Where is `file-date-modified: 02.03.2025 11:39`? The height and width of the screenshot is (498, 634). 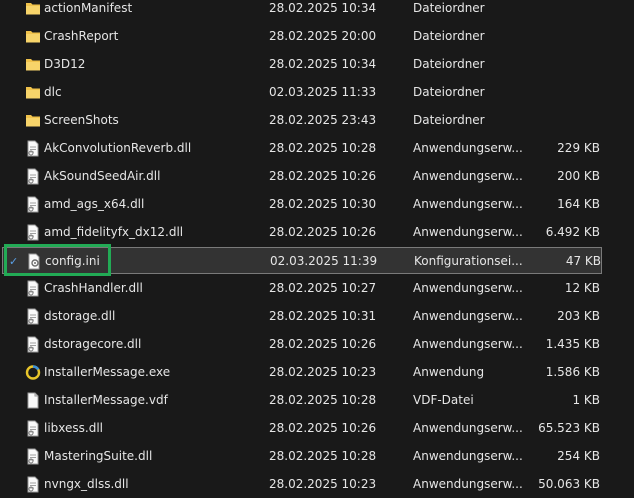 file-date-modified: 02.03.2025 11:39 is located at coordinates (324, 261).